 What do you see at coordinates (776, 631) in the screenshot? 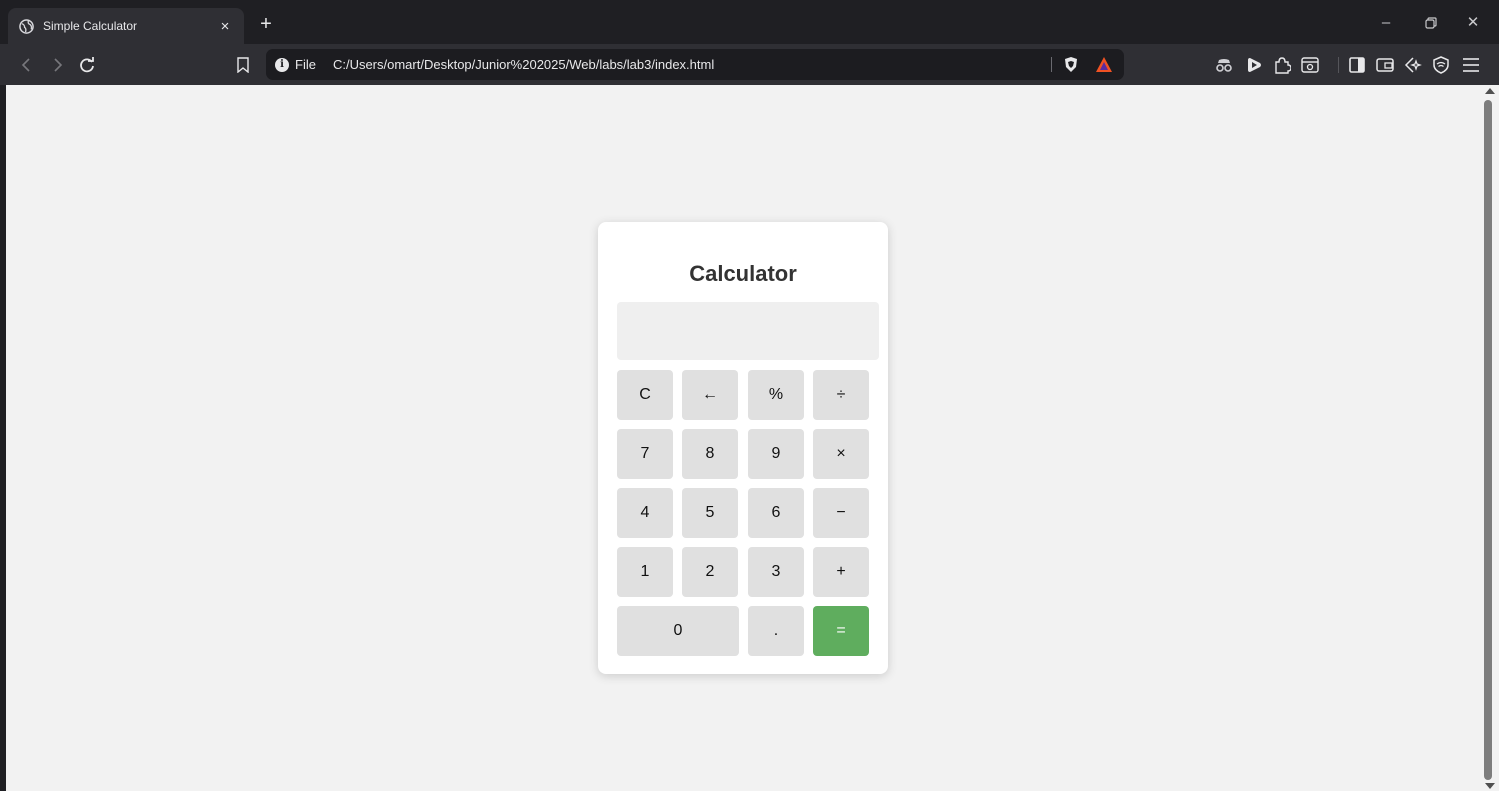
I see `decimal-button: .` at bounding box center [776, 631].